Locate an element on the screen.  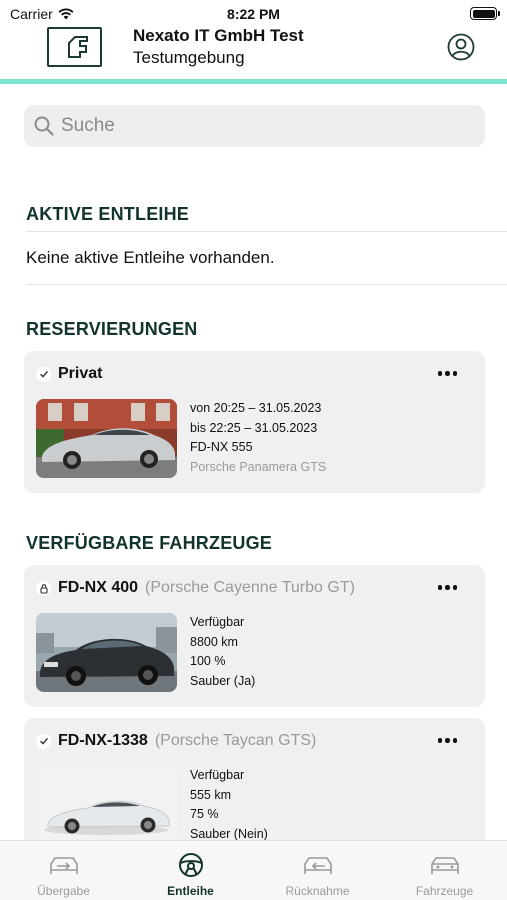
vehicle-plate: FD-NX-1338 is located at coordinates (103, 740).